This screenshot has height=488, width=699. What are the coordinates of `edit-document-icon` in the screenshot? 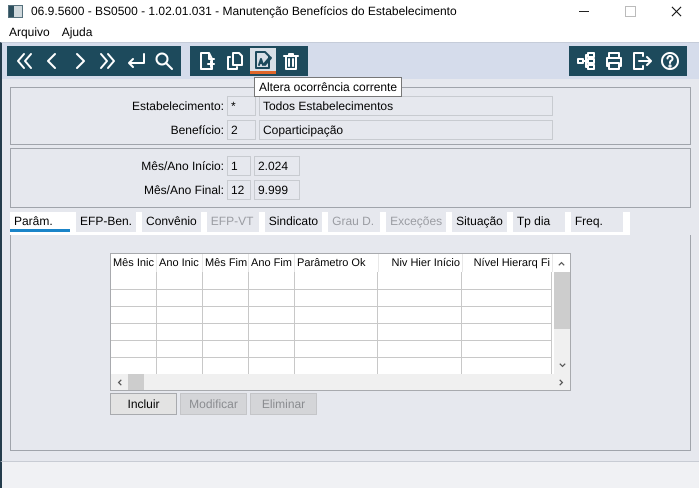 It's located at (263, 59).